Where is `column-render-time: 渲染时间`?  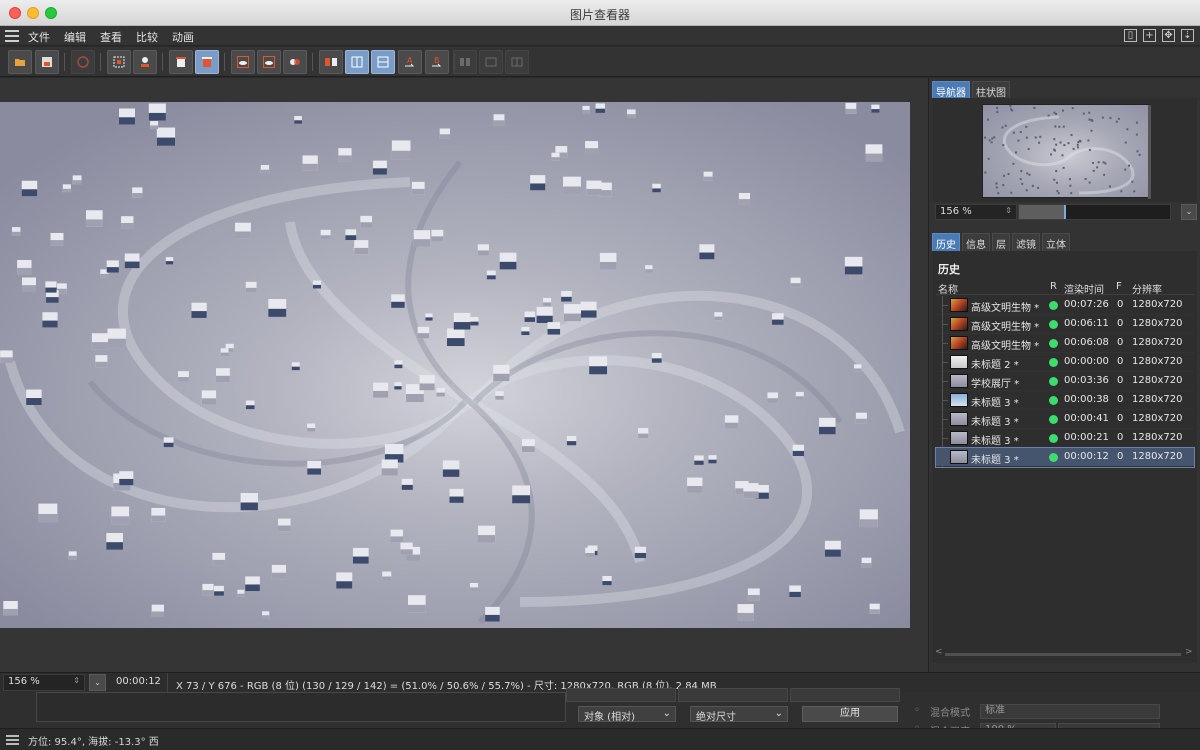
column-render-time: 渲染时间 is located at coordinates (1084, 288).